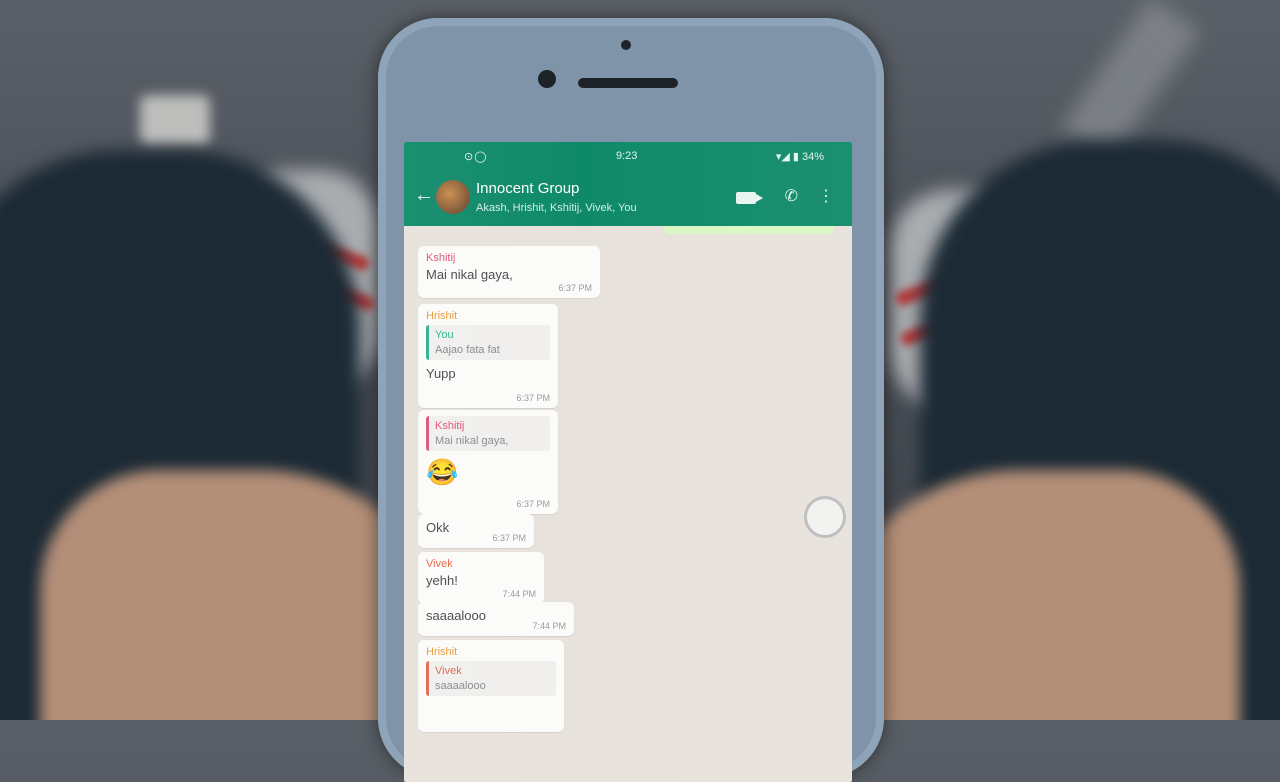 The height and width of the screenshot is (782, 1280). Describe the element at coordinates (825, 517) in the screenshot. I see `scroll-down-icon` at that location.